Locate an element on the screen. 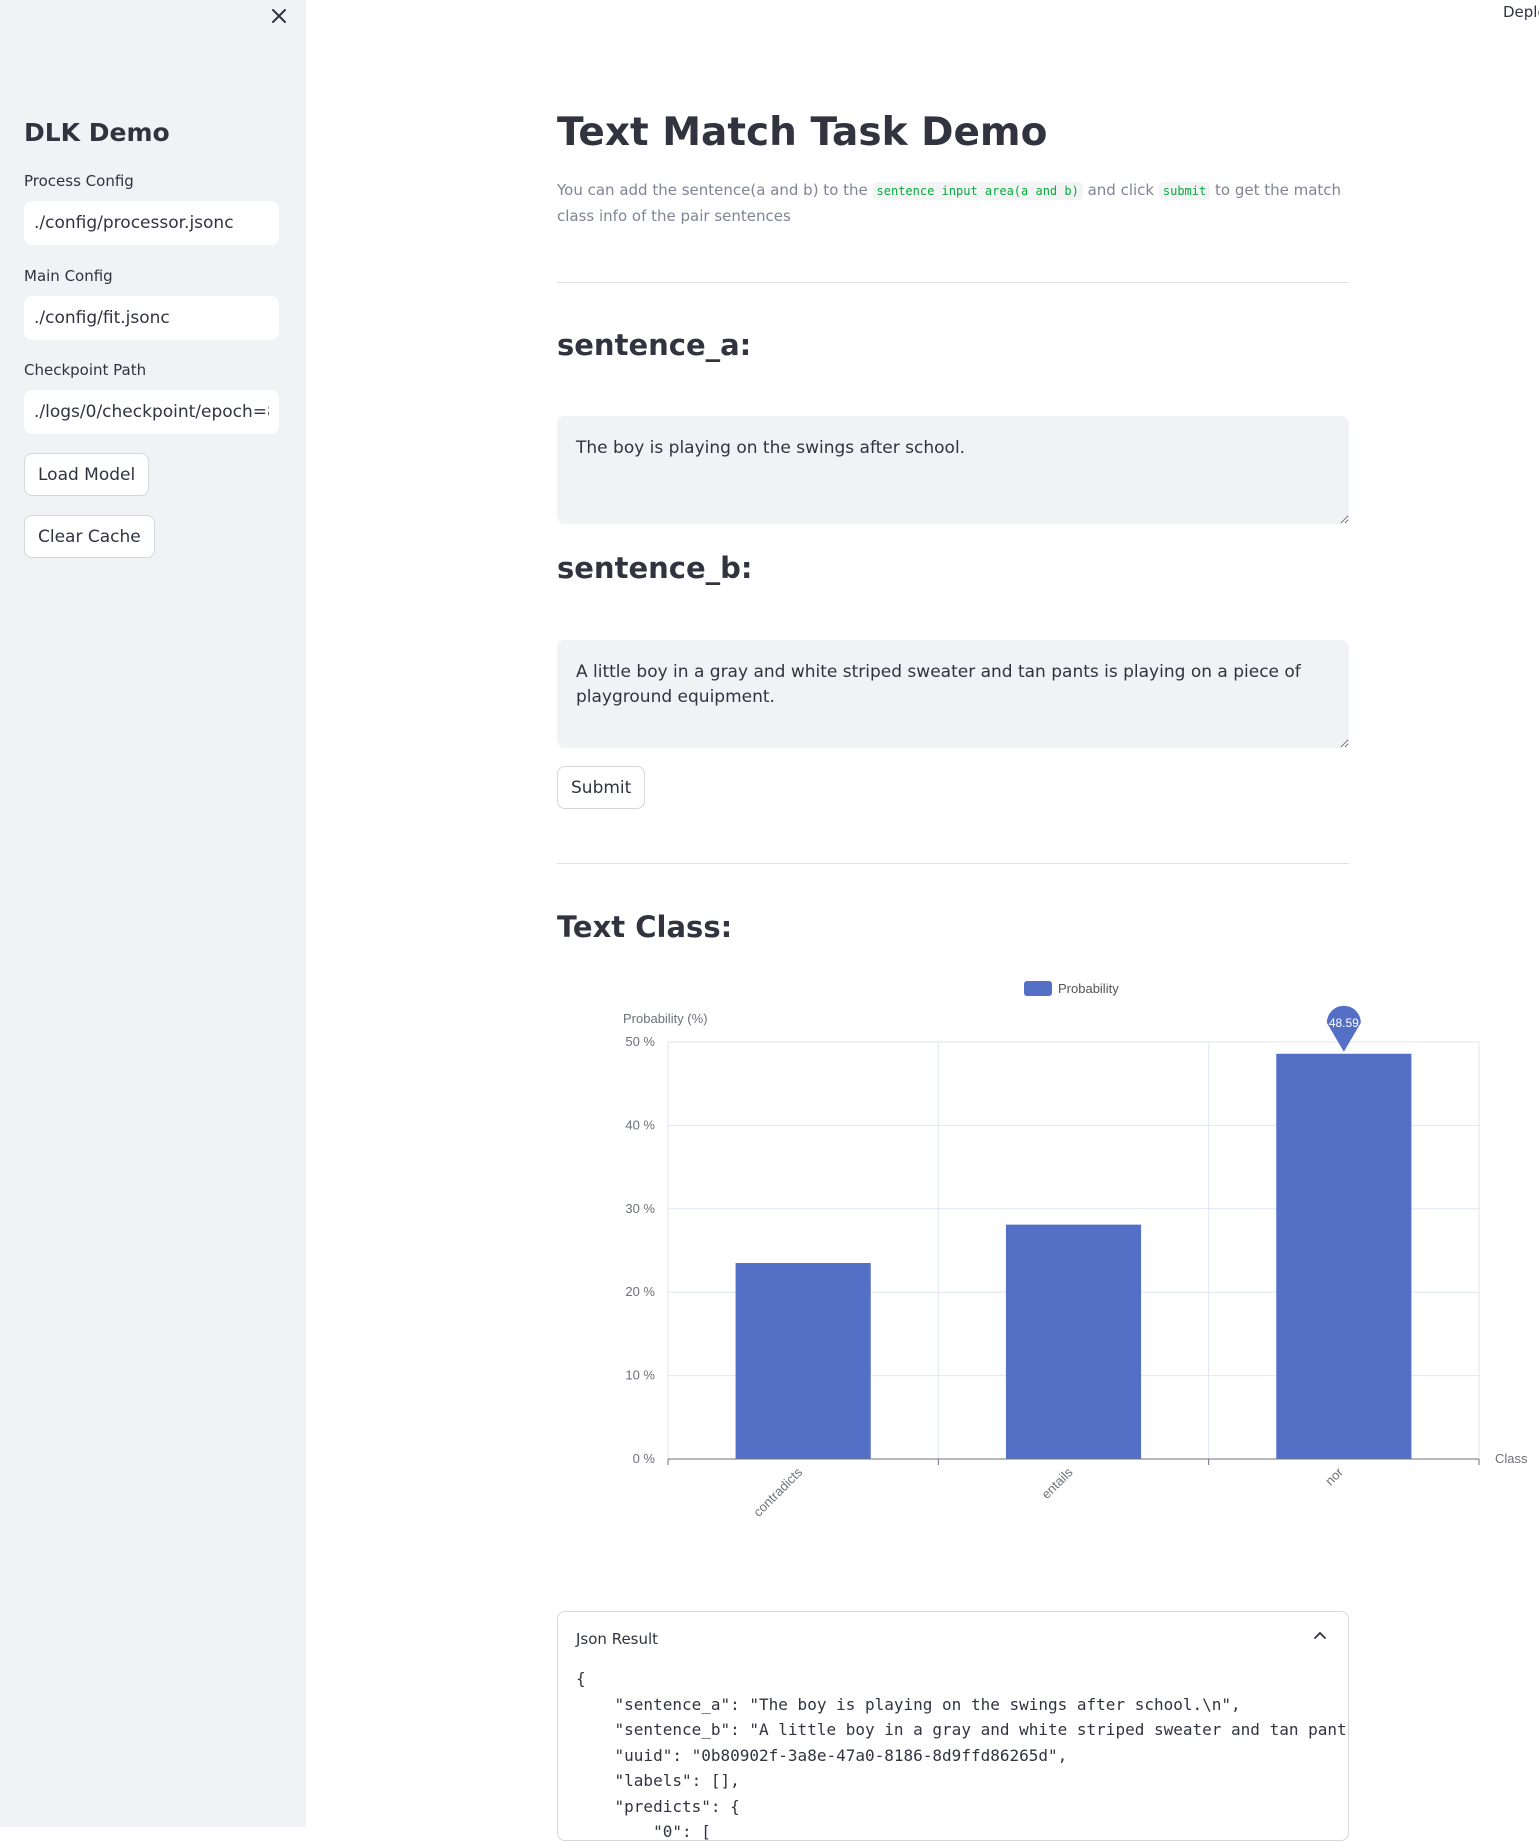 The width and height of the screenshot is (1539, 1841). x-tick-label: entails is located at coordinates (1057, 1483).